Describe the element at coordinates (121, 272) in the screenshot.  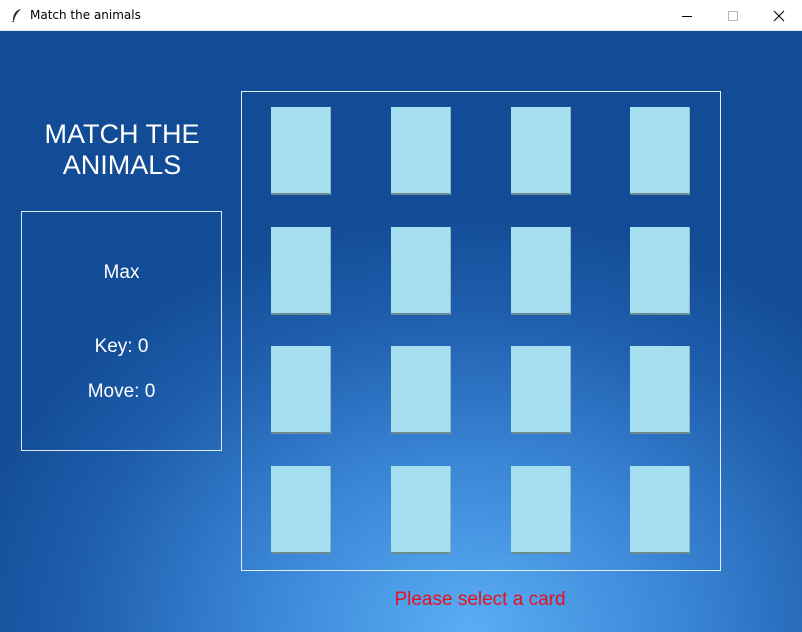
I see `player-name: Max` at that location.